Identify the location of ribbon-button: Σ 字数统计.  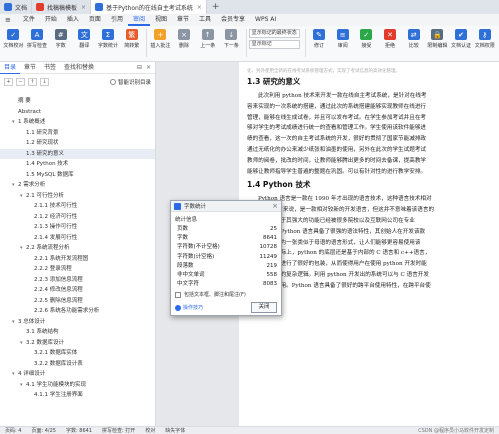
(108, 39).